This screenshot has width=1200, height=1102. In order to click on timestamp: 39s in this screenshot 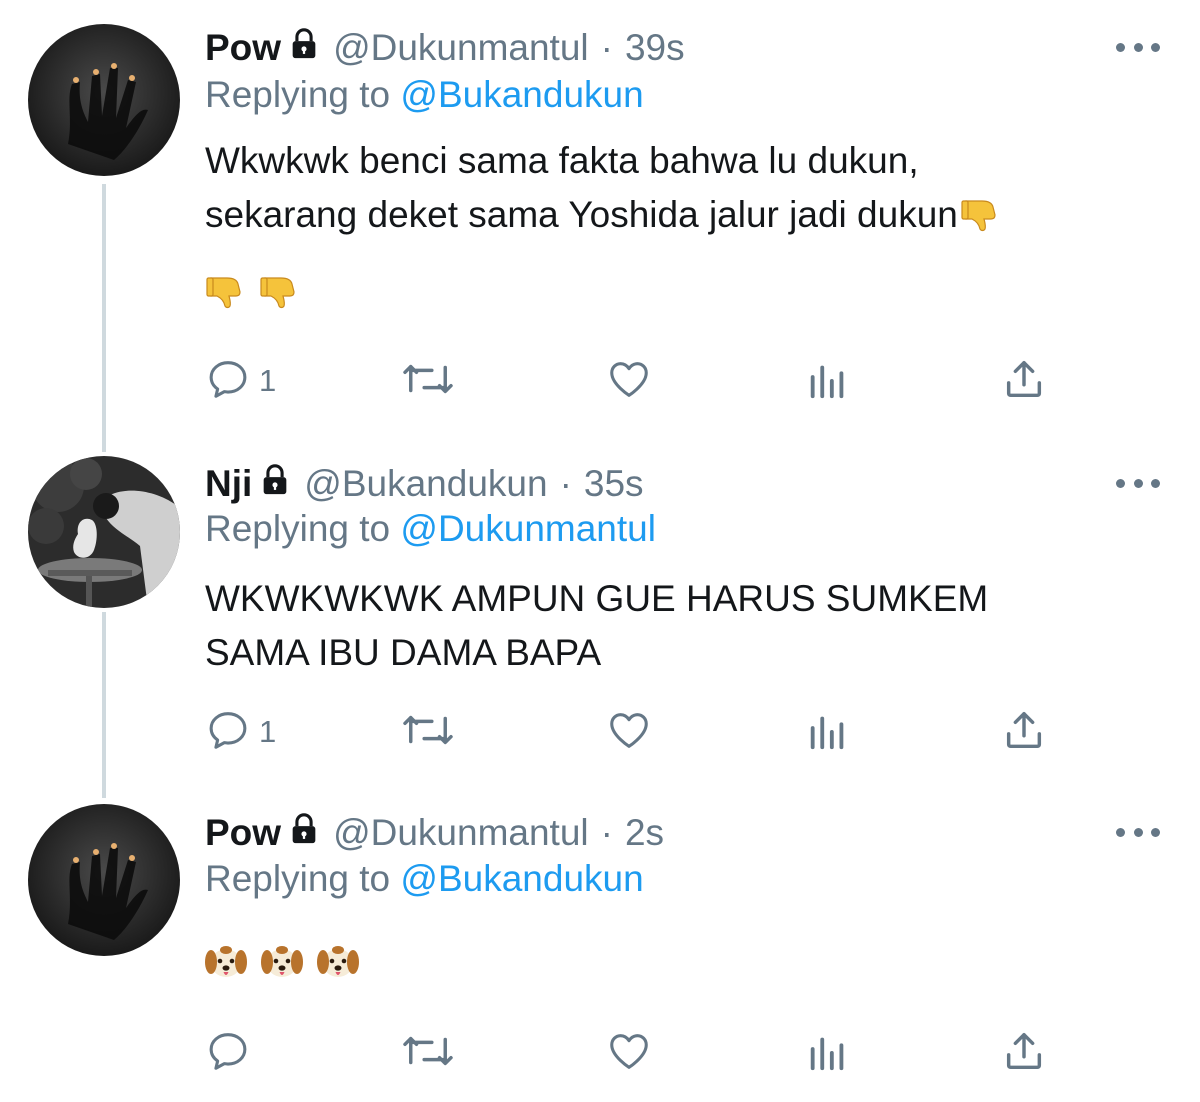, I will do `click(655, 48)`.